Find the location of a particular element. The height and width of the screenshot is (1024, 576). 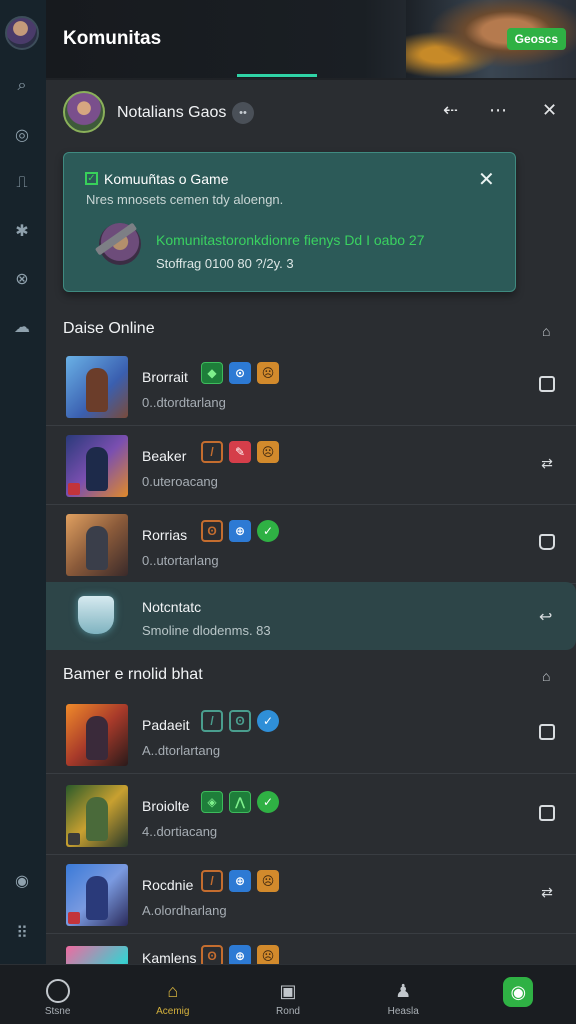

player-status: A.olordharlang is located at coordinates (184, 910).